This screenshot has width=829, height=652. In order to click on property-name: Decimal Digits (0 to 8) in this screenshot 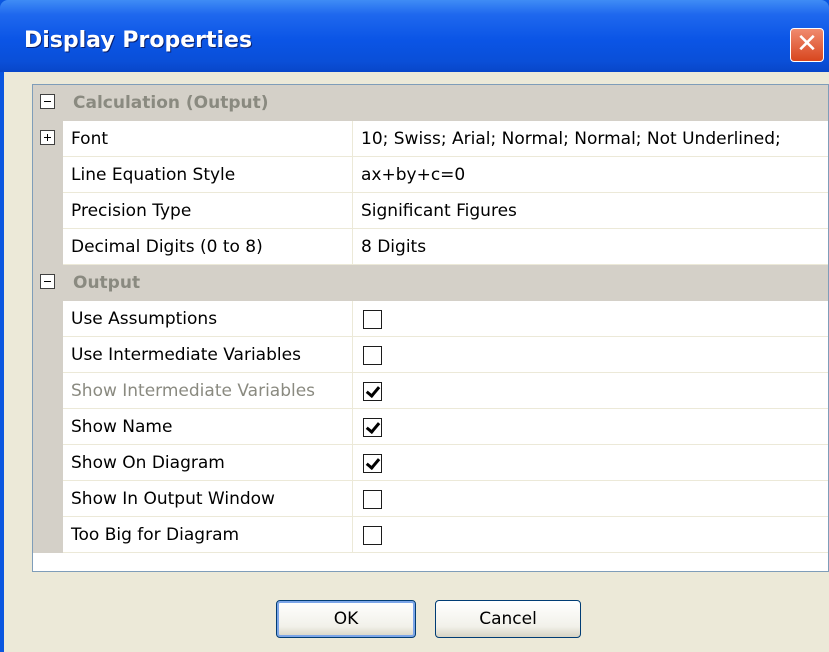, I will do `click(167, 247)`.